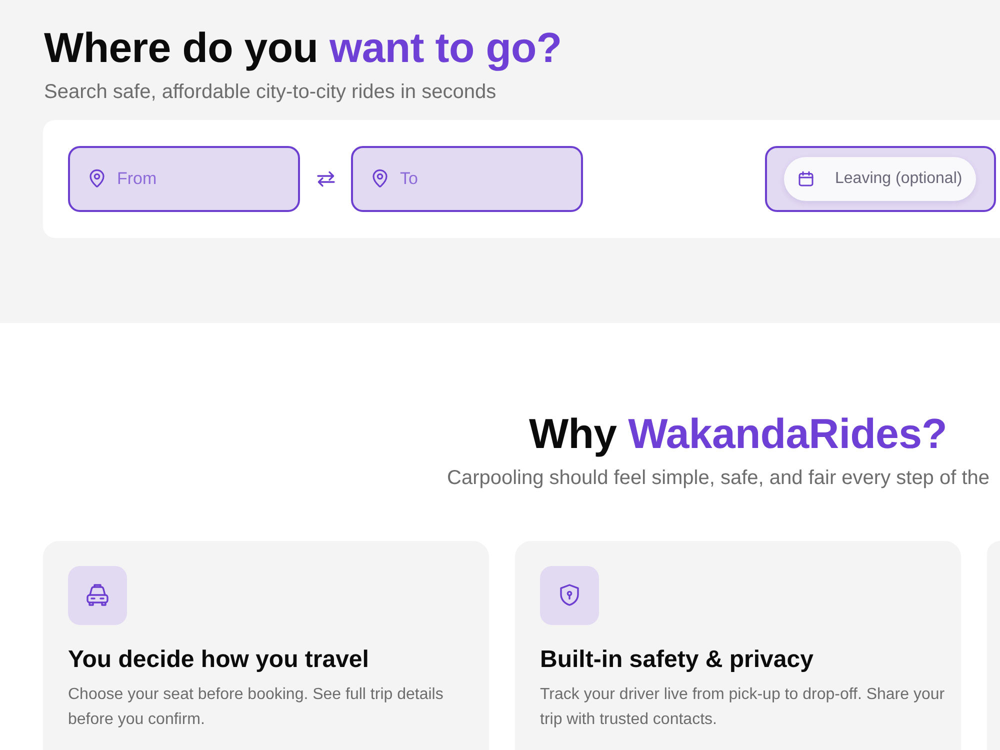 The width and height of the screenshot is (1000, 750). Describe the element at coordinates (97, 595) in the screenshot. I see `car-icon` at that location.